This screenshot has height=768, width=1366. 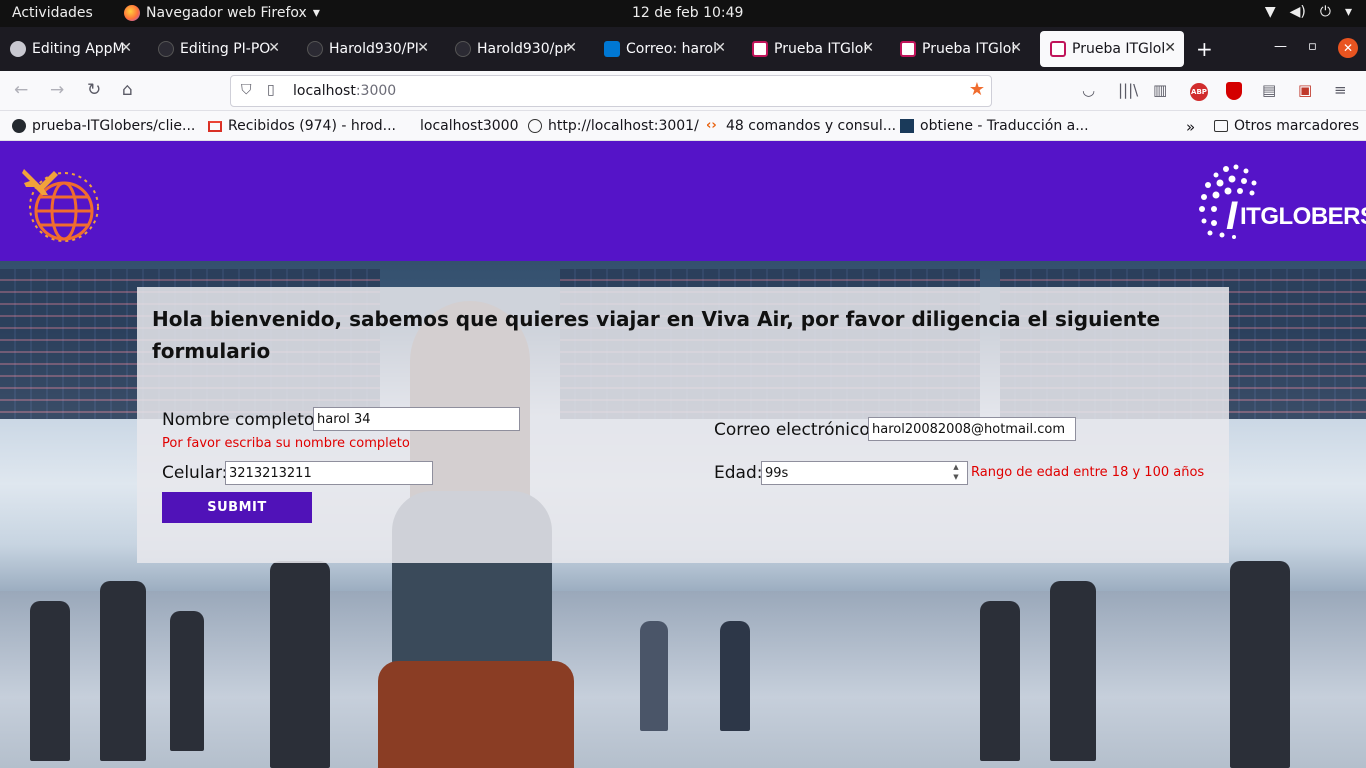 I want to click on phone-input, so click(x=329, y=473).